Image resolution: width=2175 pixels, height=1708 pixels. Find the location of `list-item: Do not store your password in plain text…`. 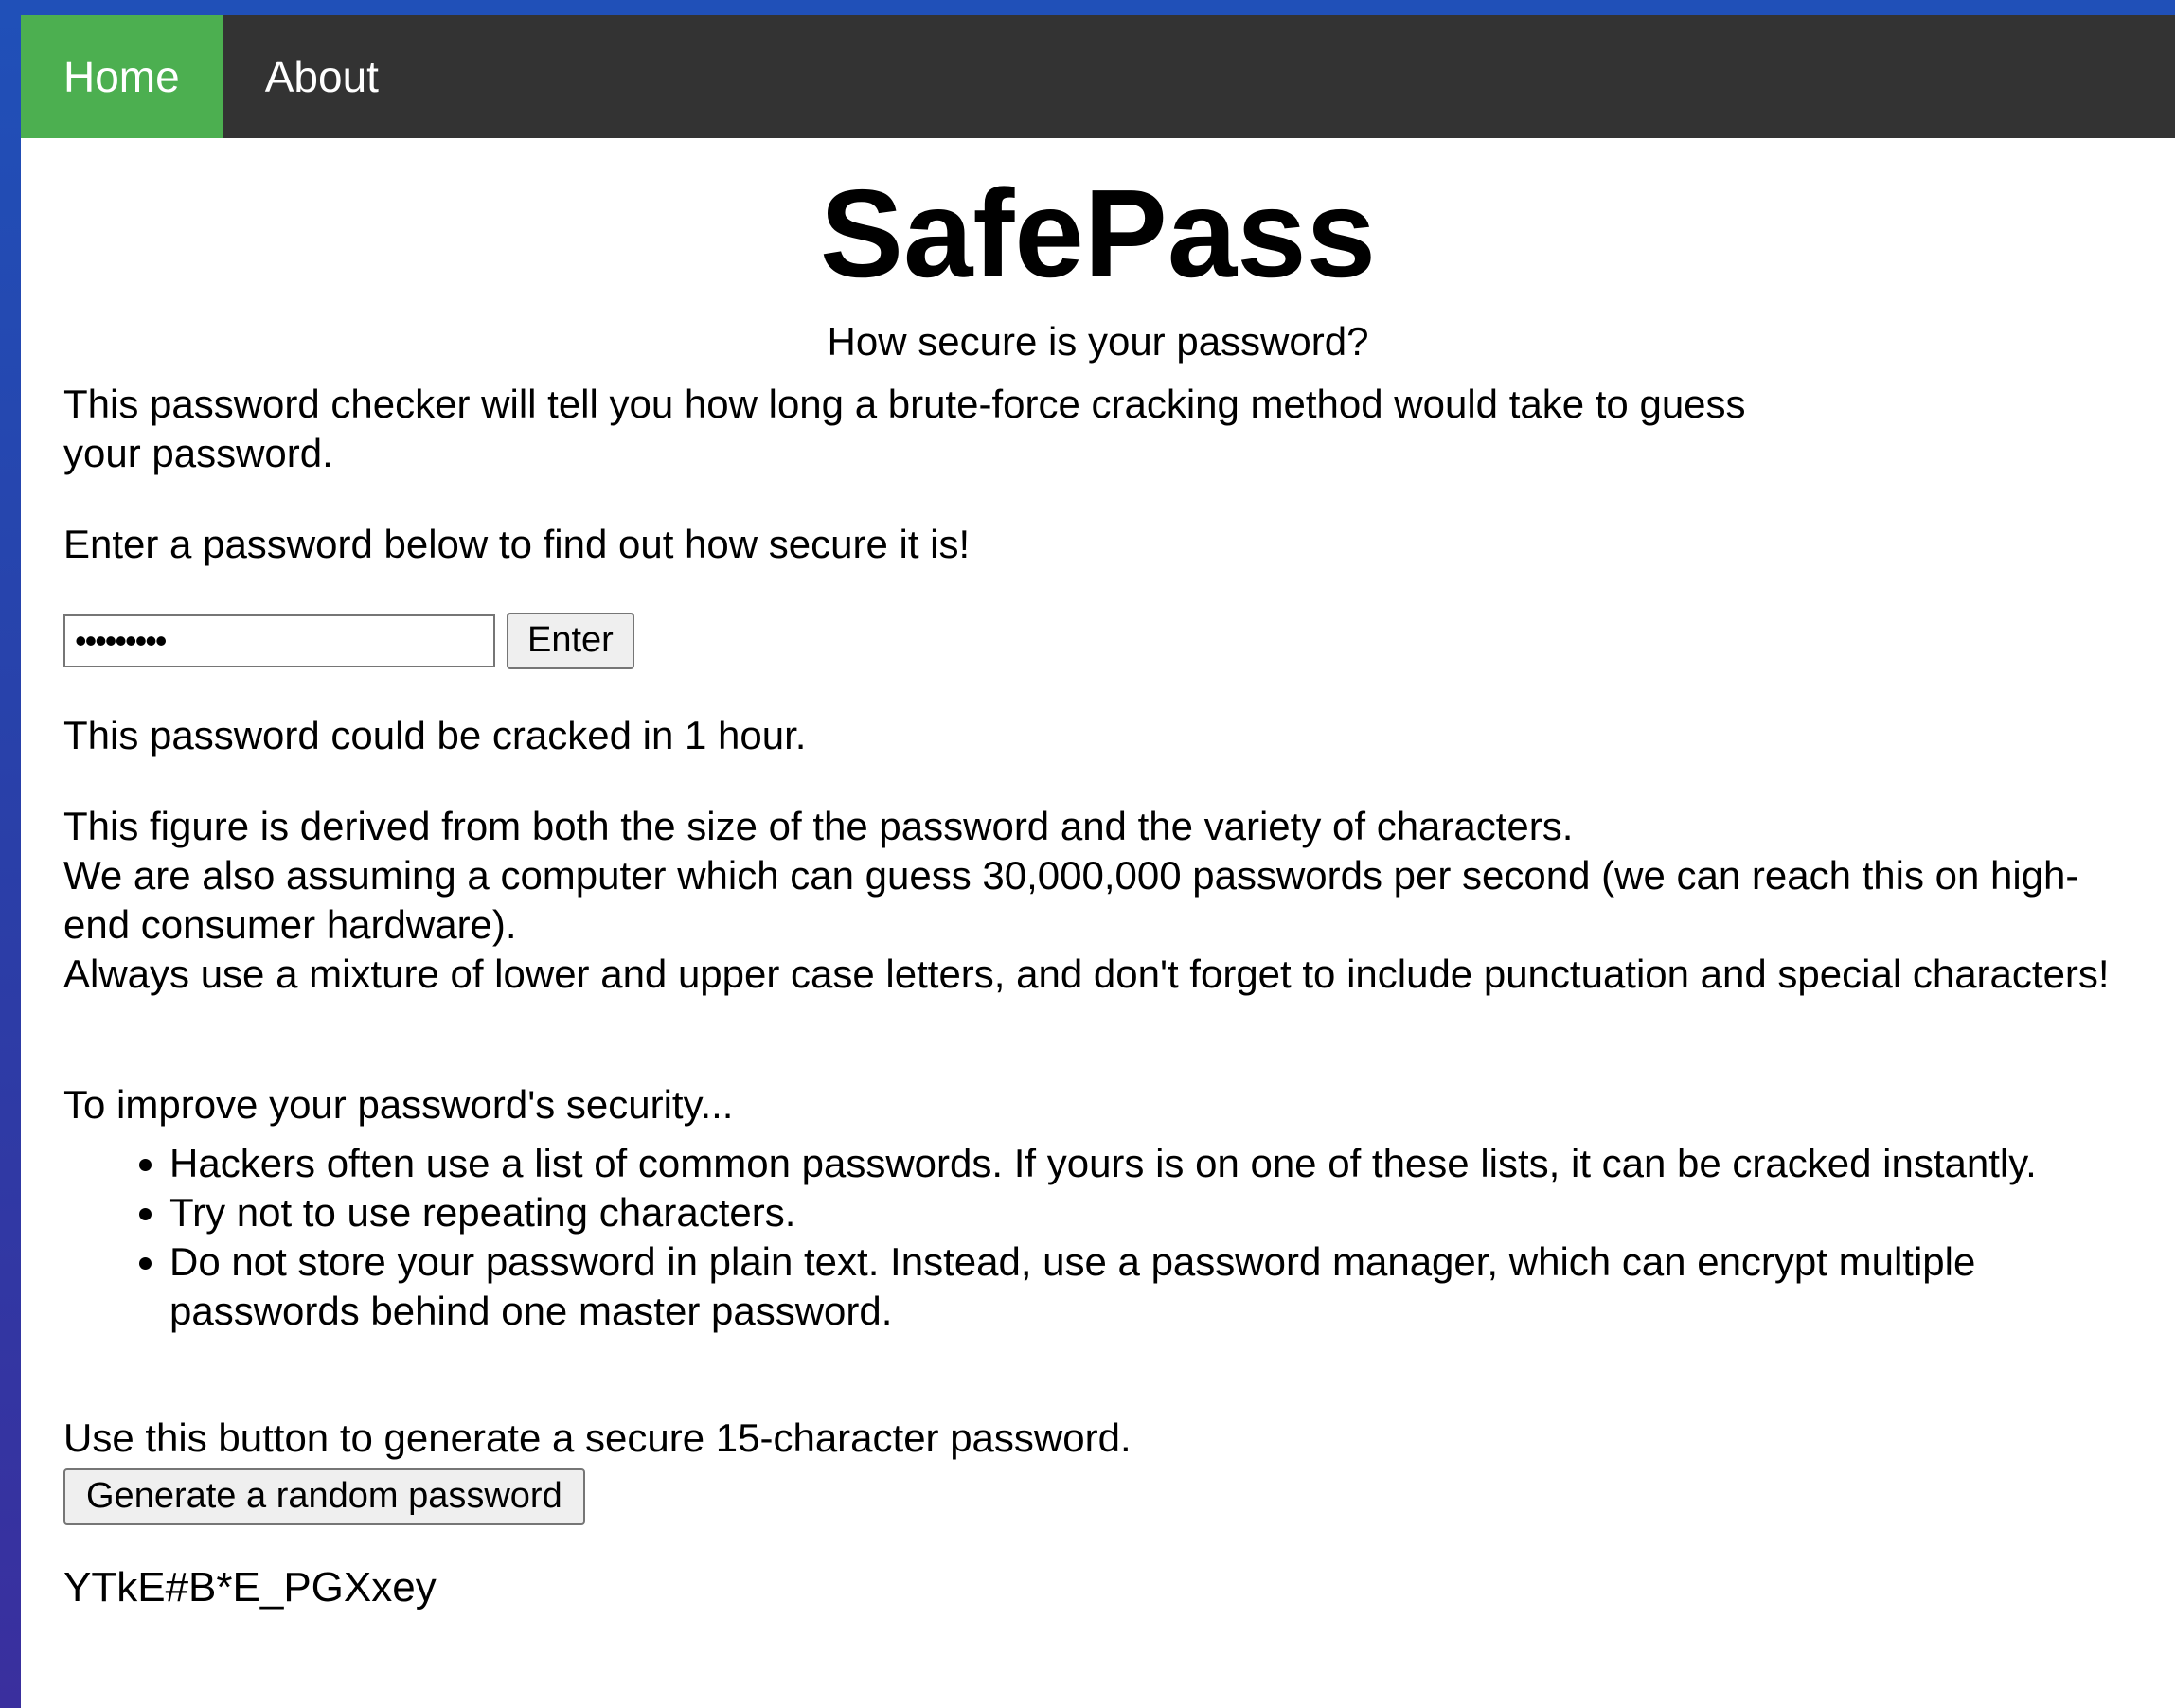

list-item: Do not store your password in plain text… is located at coordinates (1150, 1286).